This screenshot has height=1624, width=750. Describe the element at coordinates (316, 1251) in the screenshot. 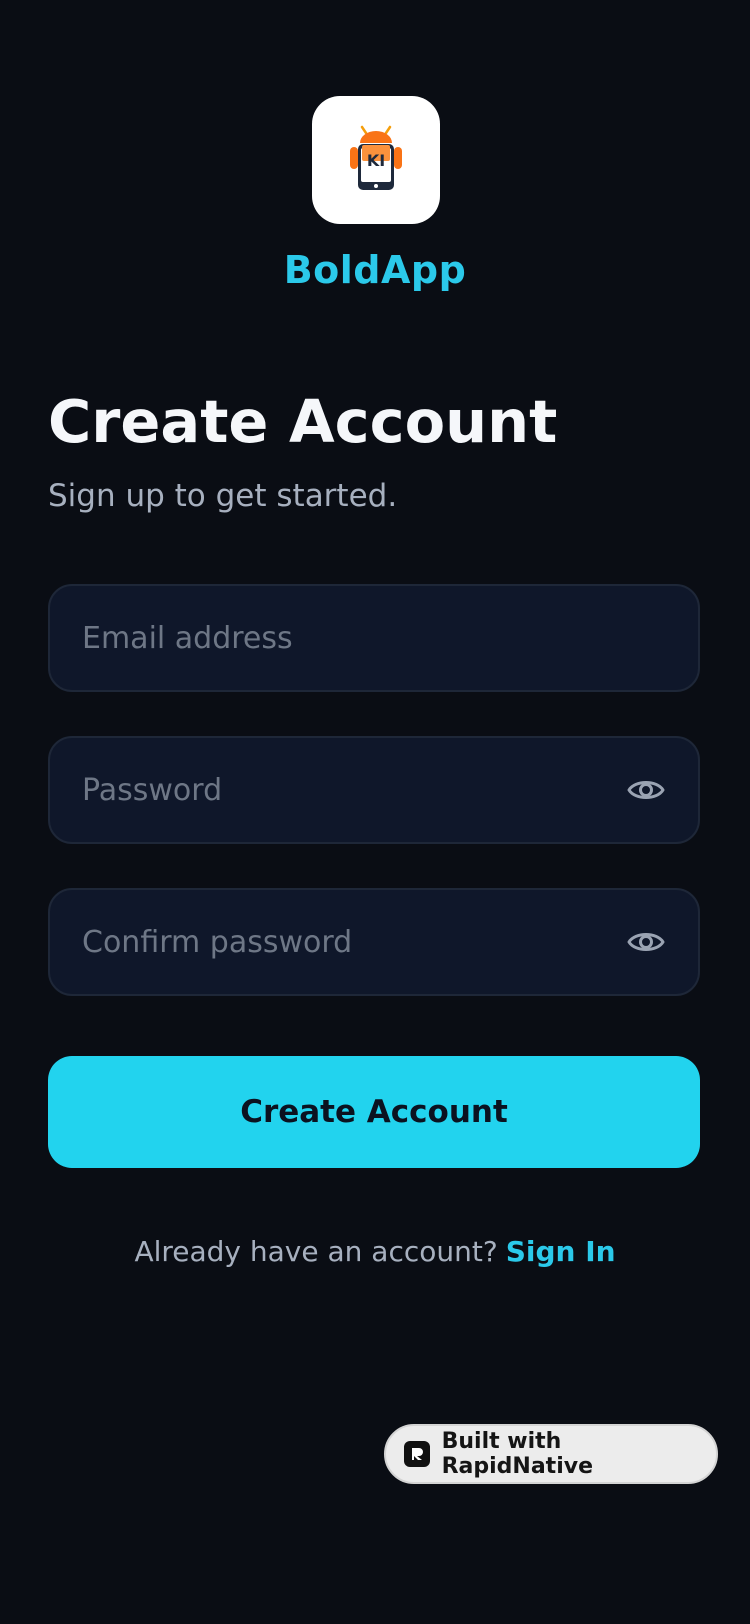

I see `signin-prompt-text: Already have an account?` at that location.